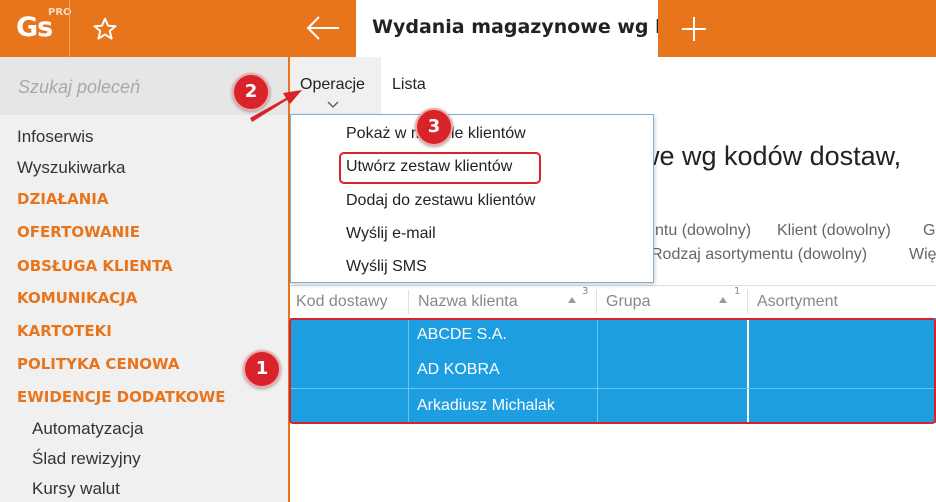  I want to click on menu-item-highlight-frame, so click(440, 168).